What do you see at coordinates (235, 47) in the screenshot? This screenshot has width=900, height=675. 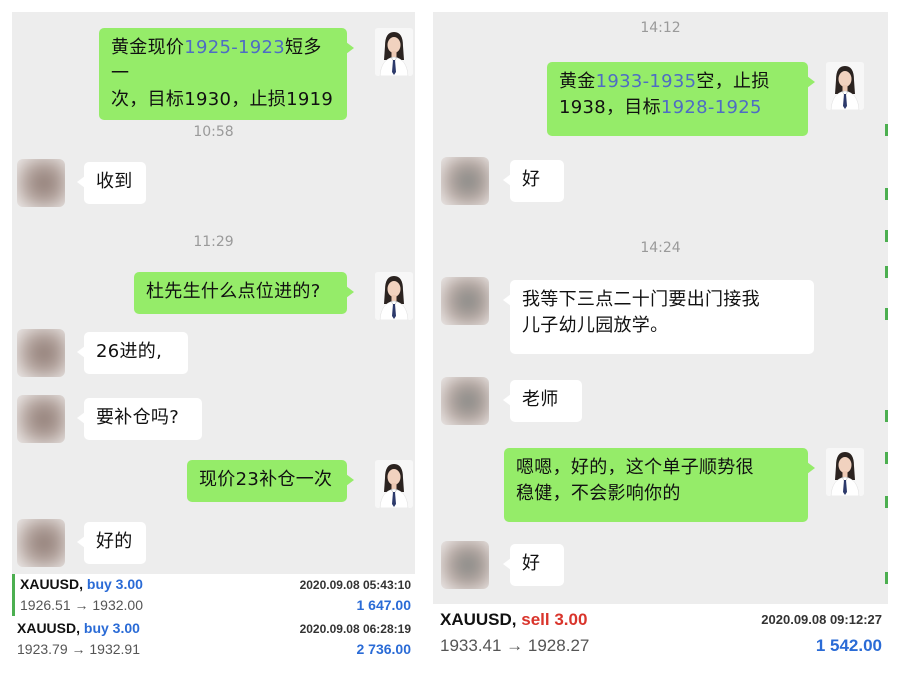 I see `price-range-text: 1925-1923` at bounding box center [235, 47].